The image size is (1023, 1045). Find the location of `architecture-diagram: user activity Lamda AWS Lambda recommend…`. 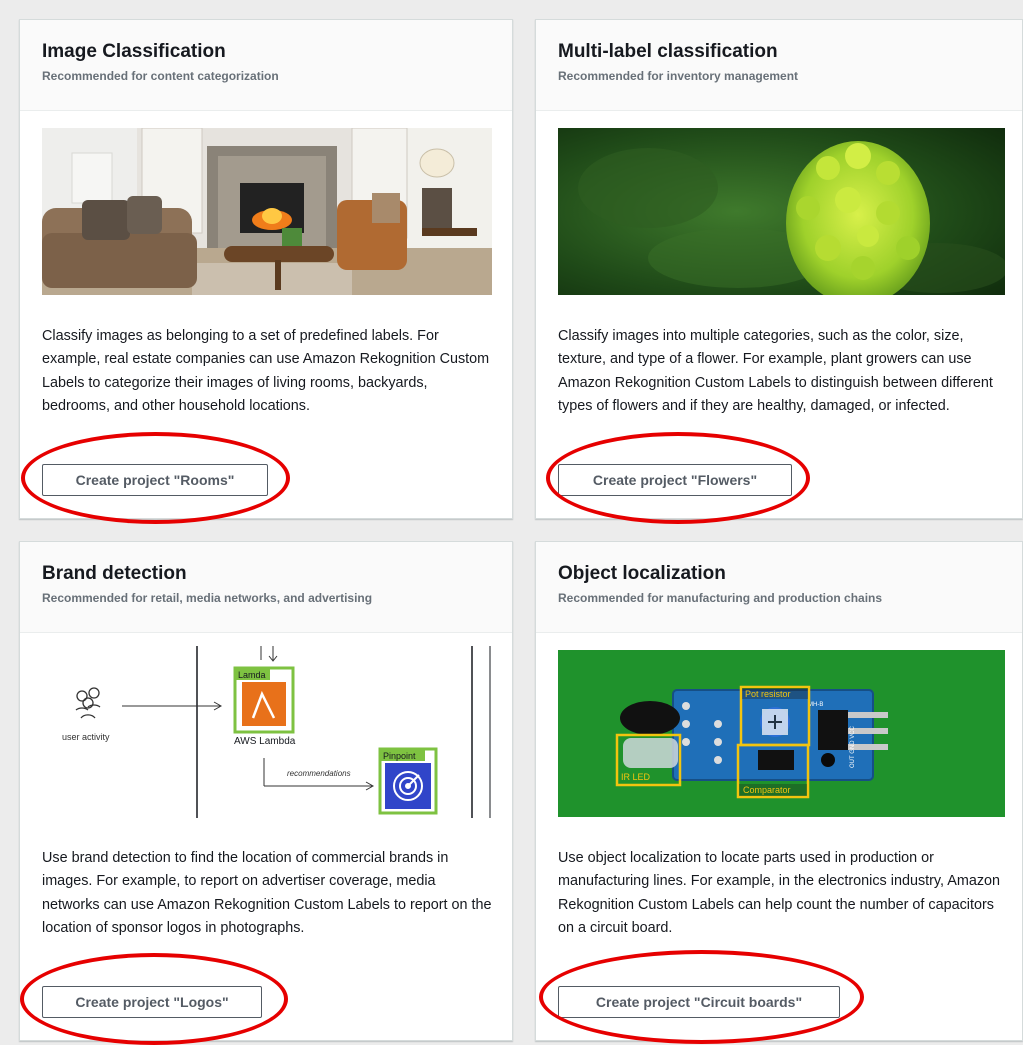

architecture-diagram: user activity Lamda AWS Lambda recommend… is located at coordinates (267, 733).